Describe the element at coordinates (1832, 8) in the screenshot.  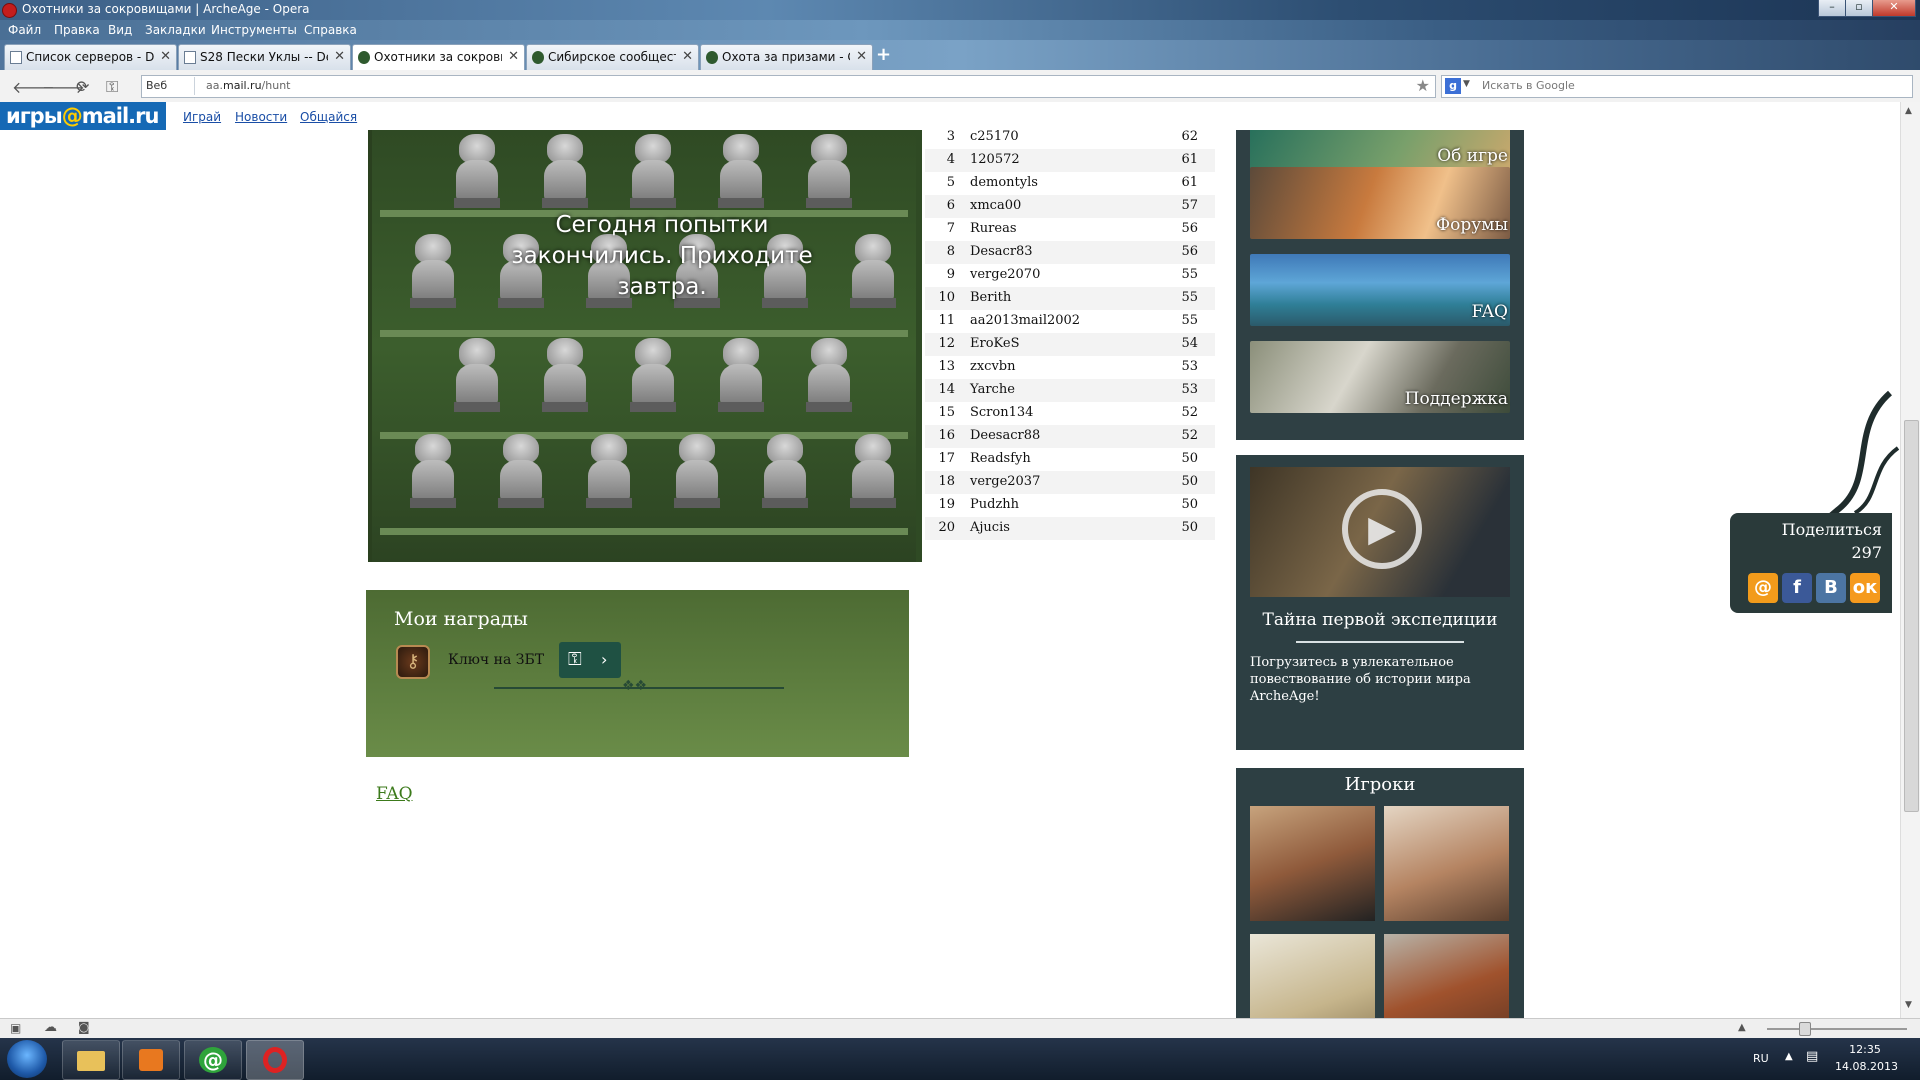
I see `minimize-button: –` at that location.